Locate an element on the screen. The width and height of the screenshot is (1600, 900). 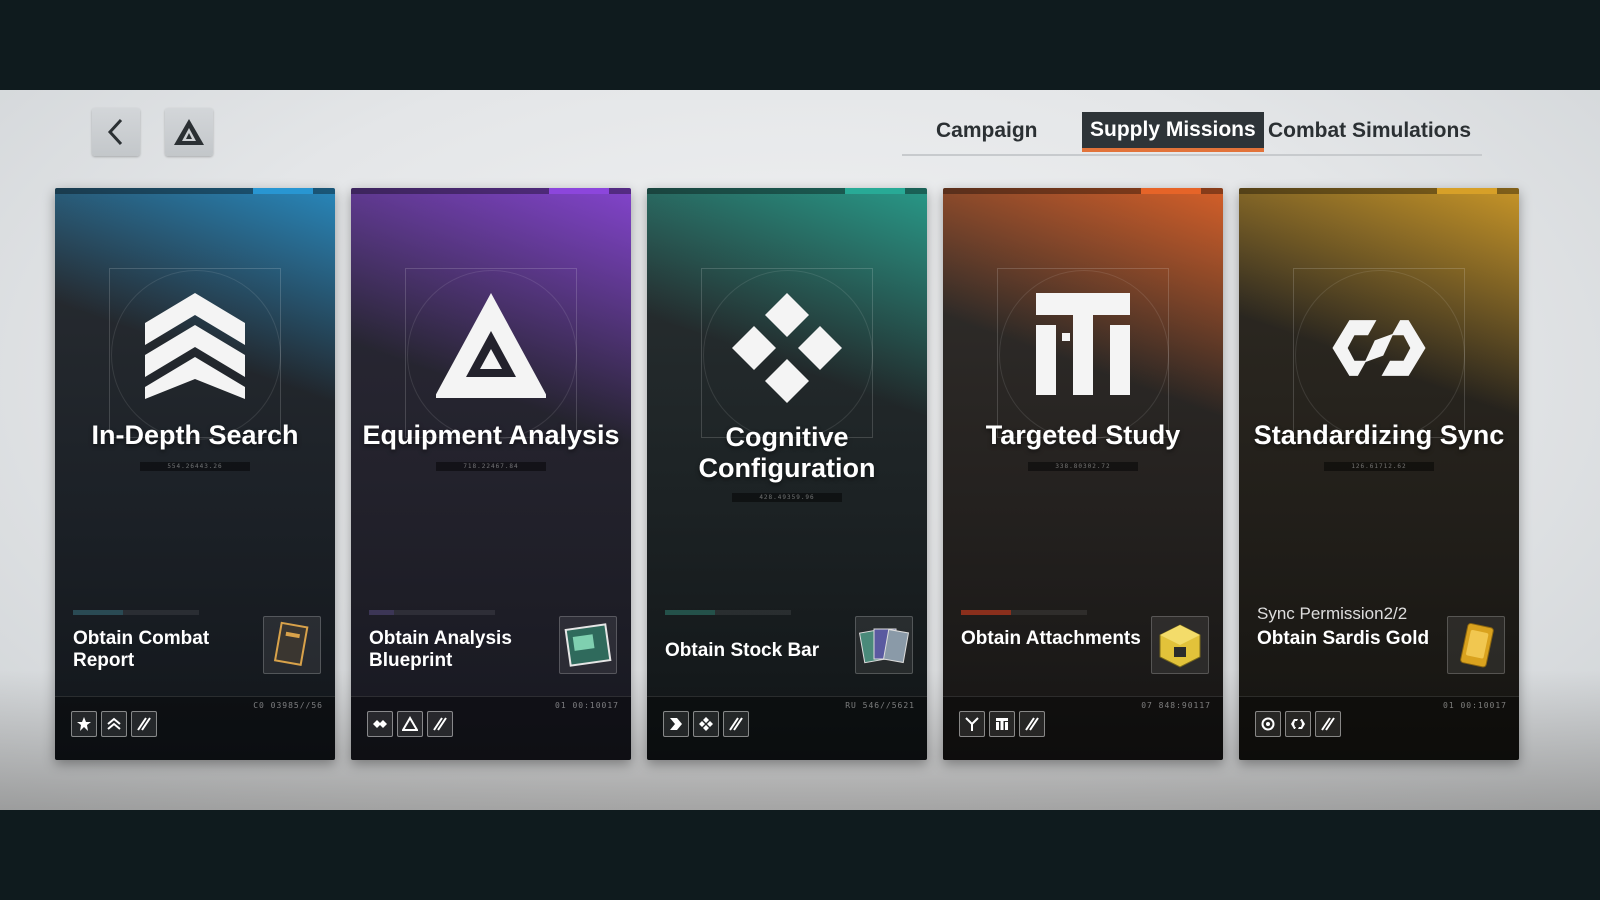
back-button is located at coordinates (116, 132).